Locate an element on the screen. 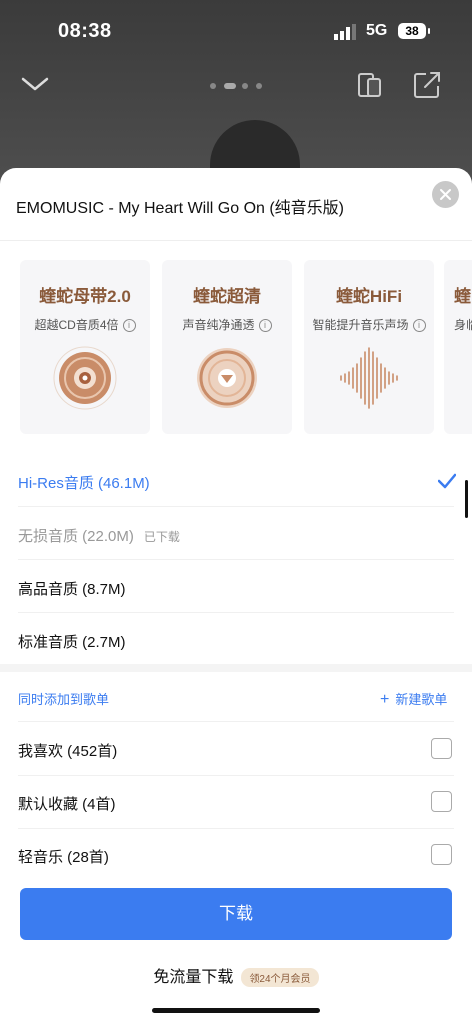 Image resolution: width=472 pixels, height=1024 pixels. playlist-item: 默认收藏 (4首) is located at coordinates (236, 802).